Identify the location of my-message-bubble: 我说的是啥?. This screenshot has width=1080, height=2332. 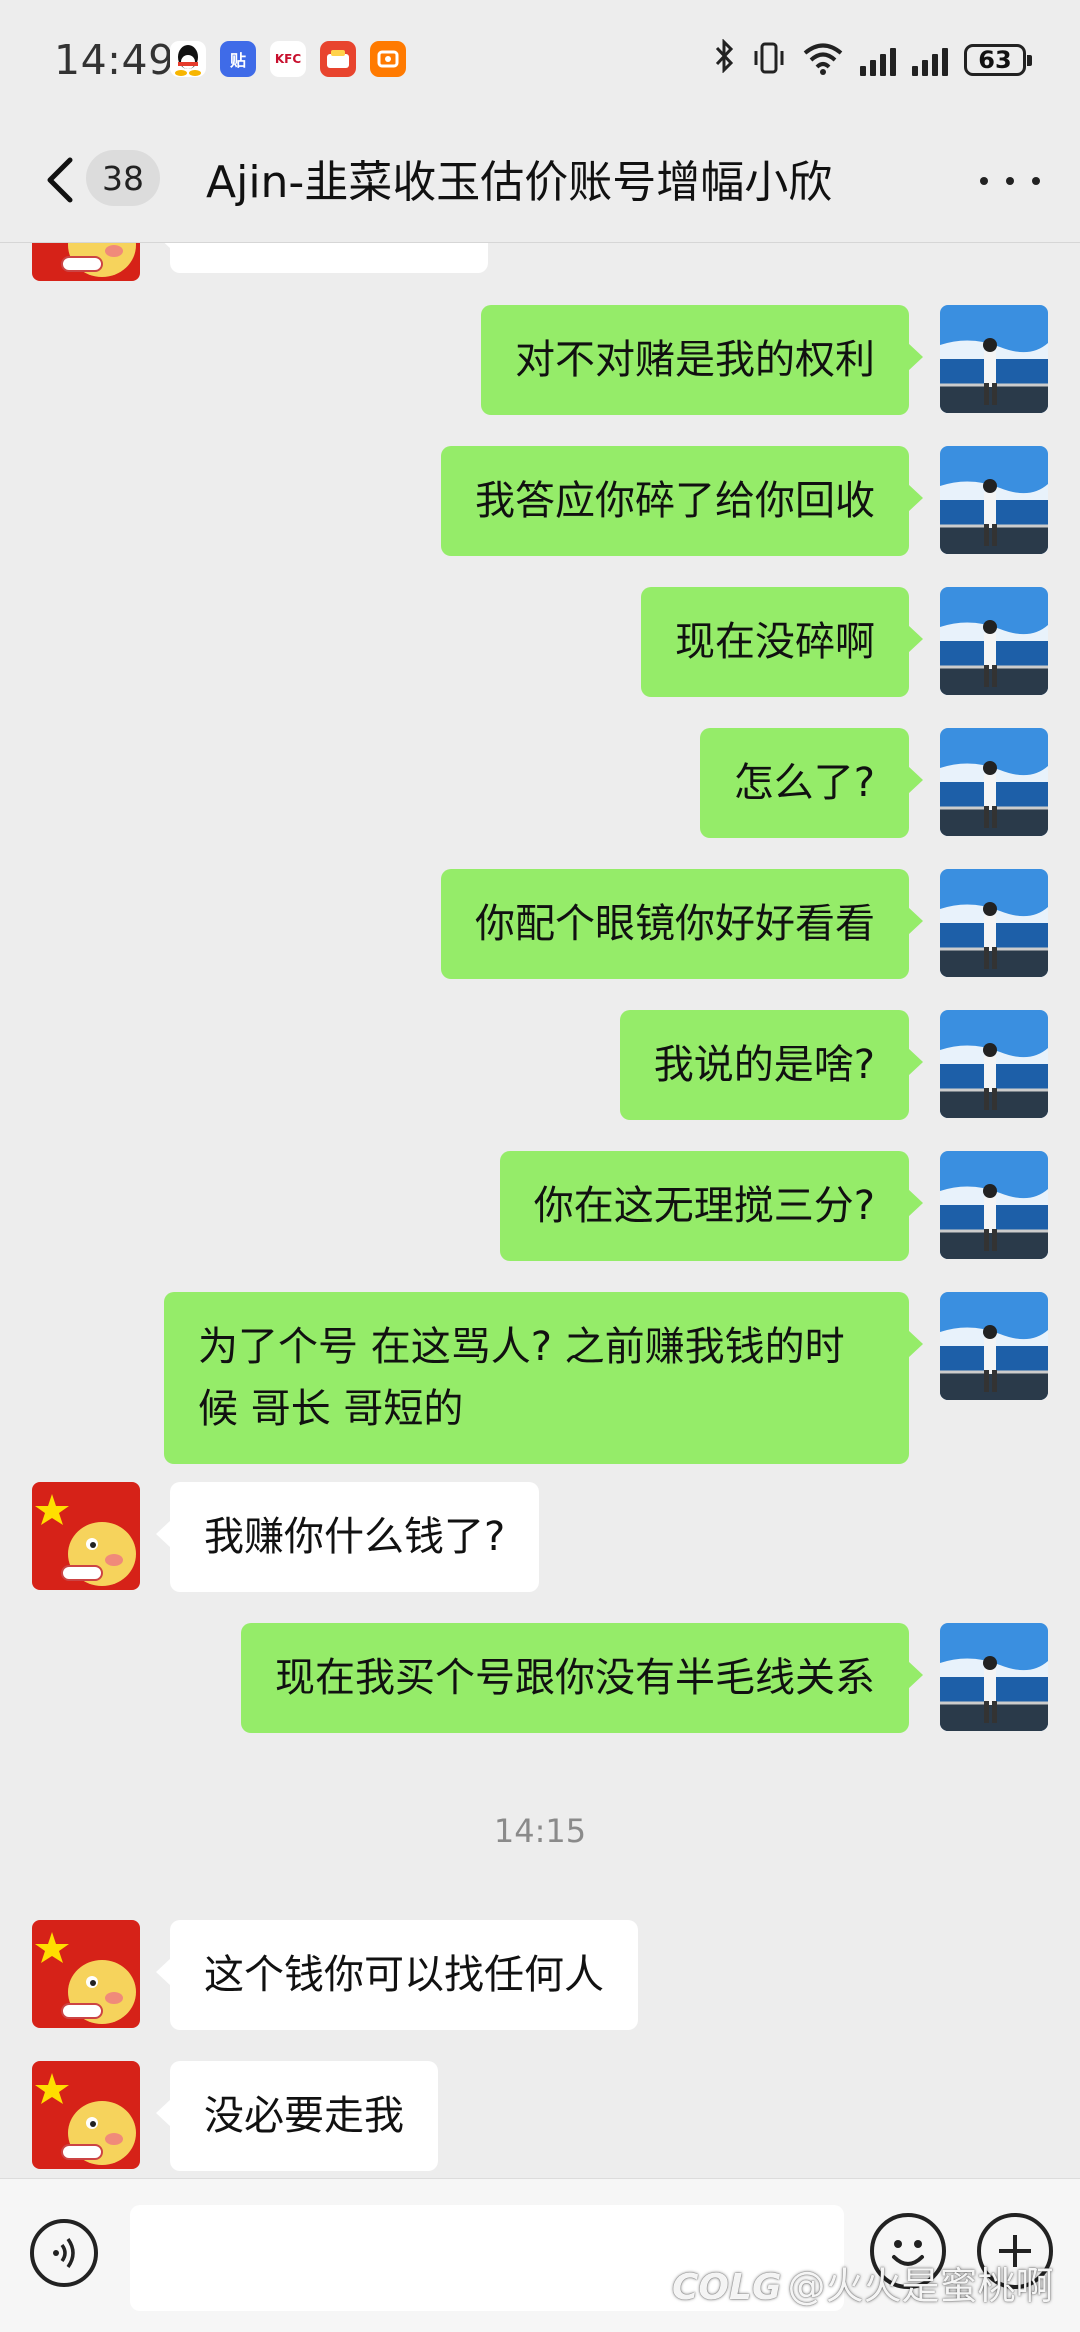
(771, 1065).